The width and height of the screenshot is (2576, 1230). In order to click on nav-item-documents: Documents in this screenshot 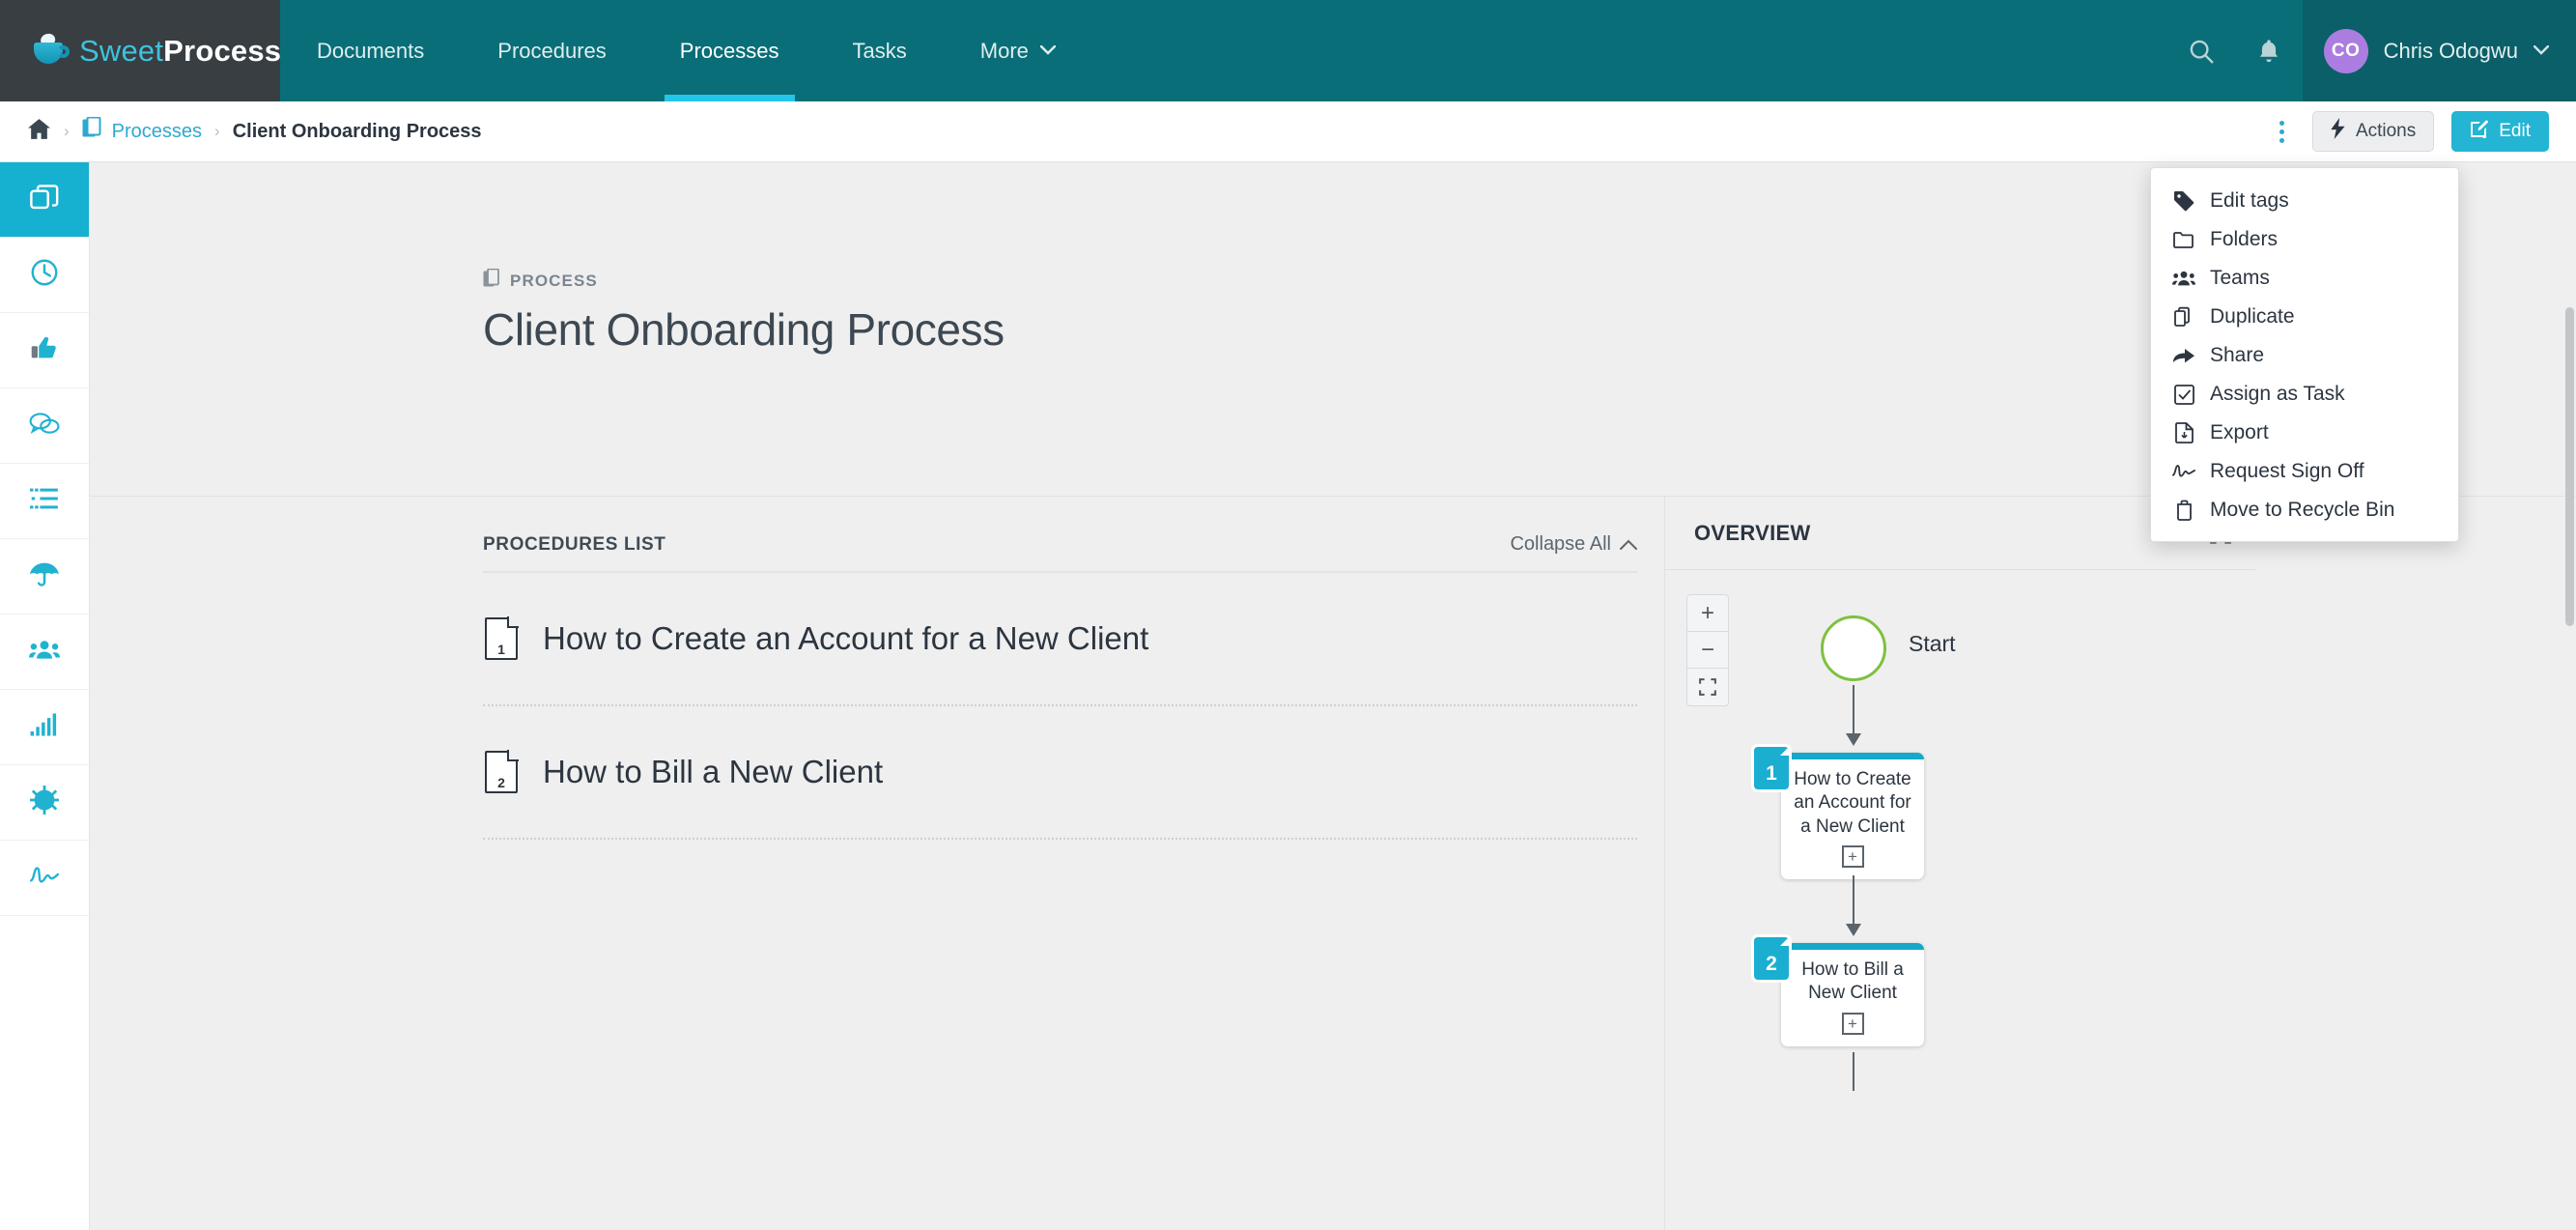, I will do `click(370, 50)`.